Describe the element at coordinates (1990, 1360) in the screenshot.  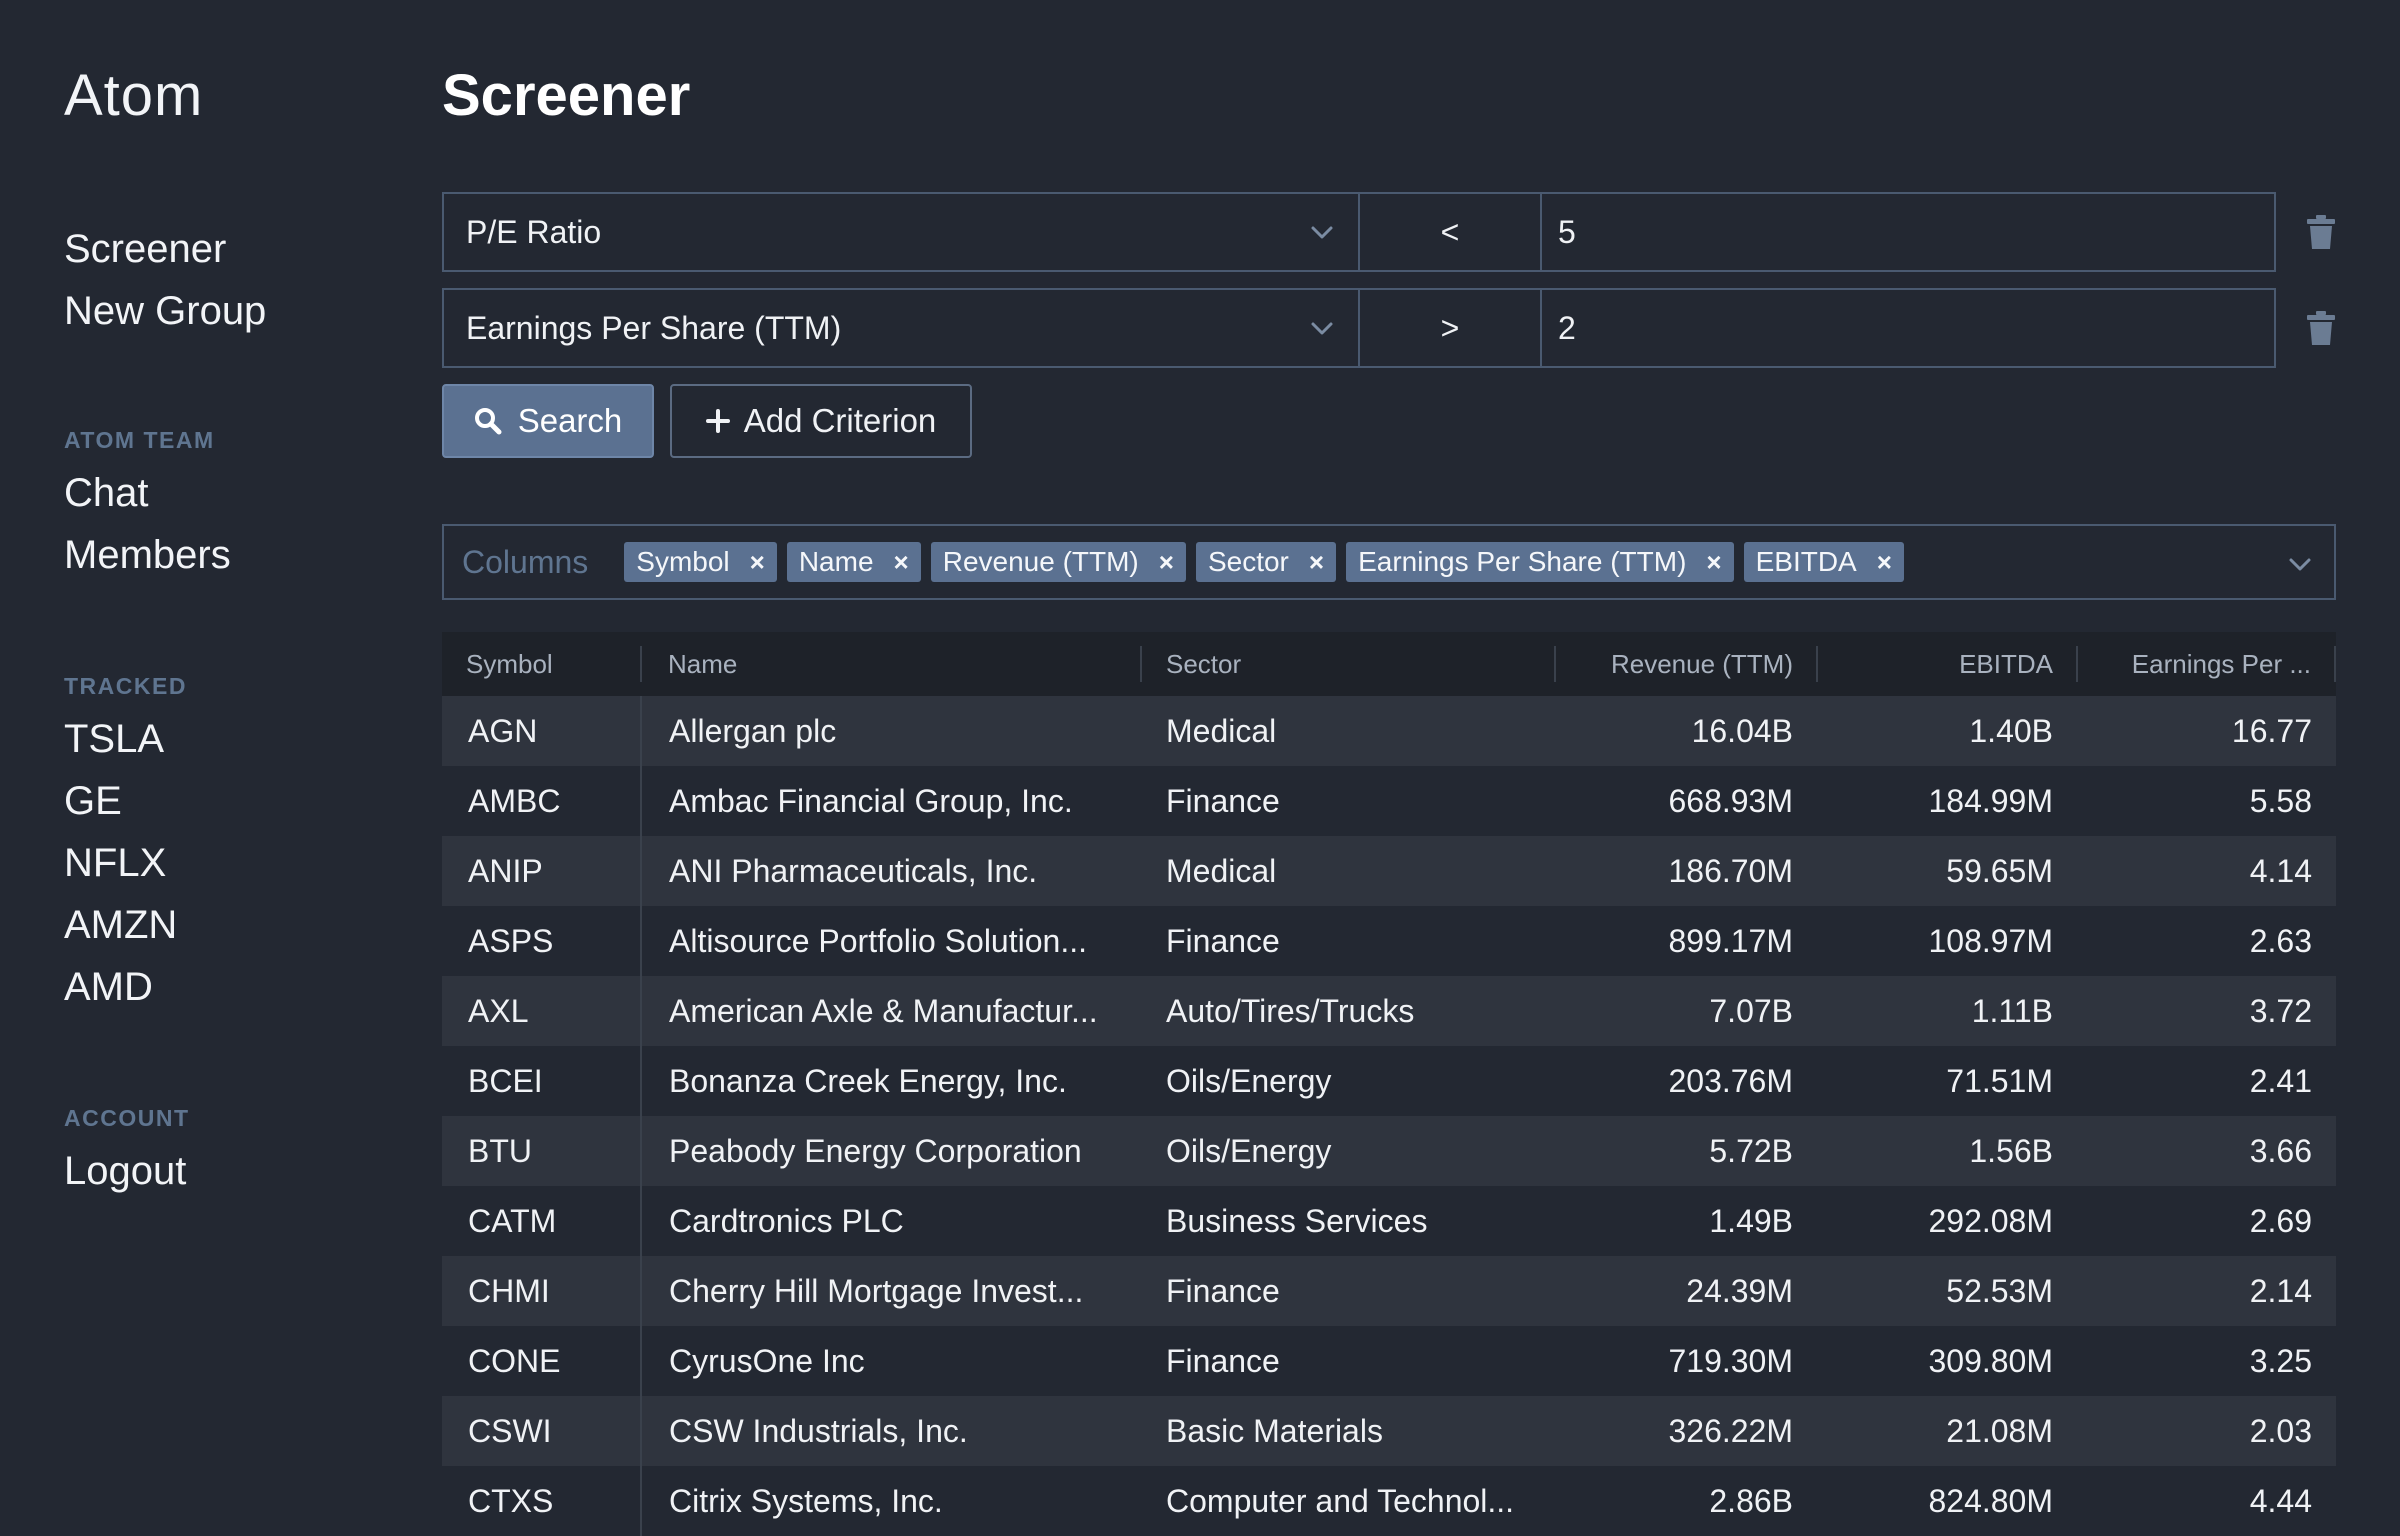
I see `cell-ebitda: 309.80M` at that location.